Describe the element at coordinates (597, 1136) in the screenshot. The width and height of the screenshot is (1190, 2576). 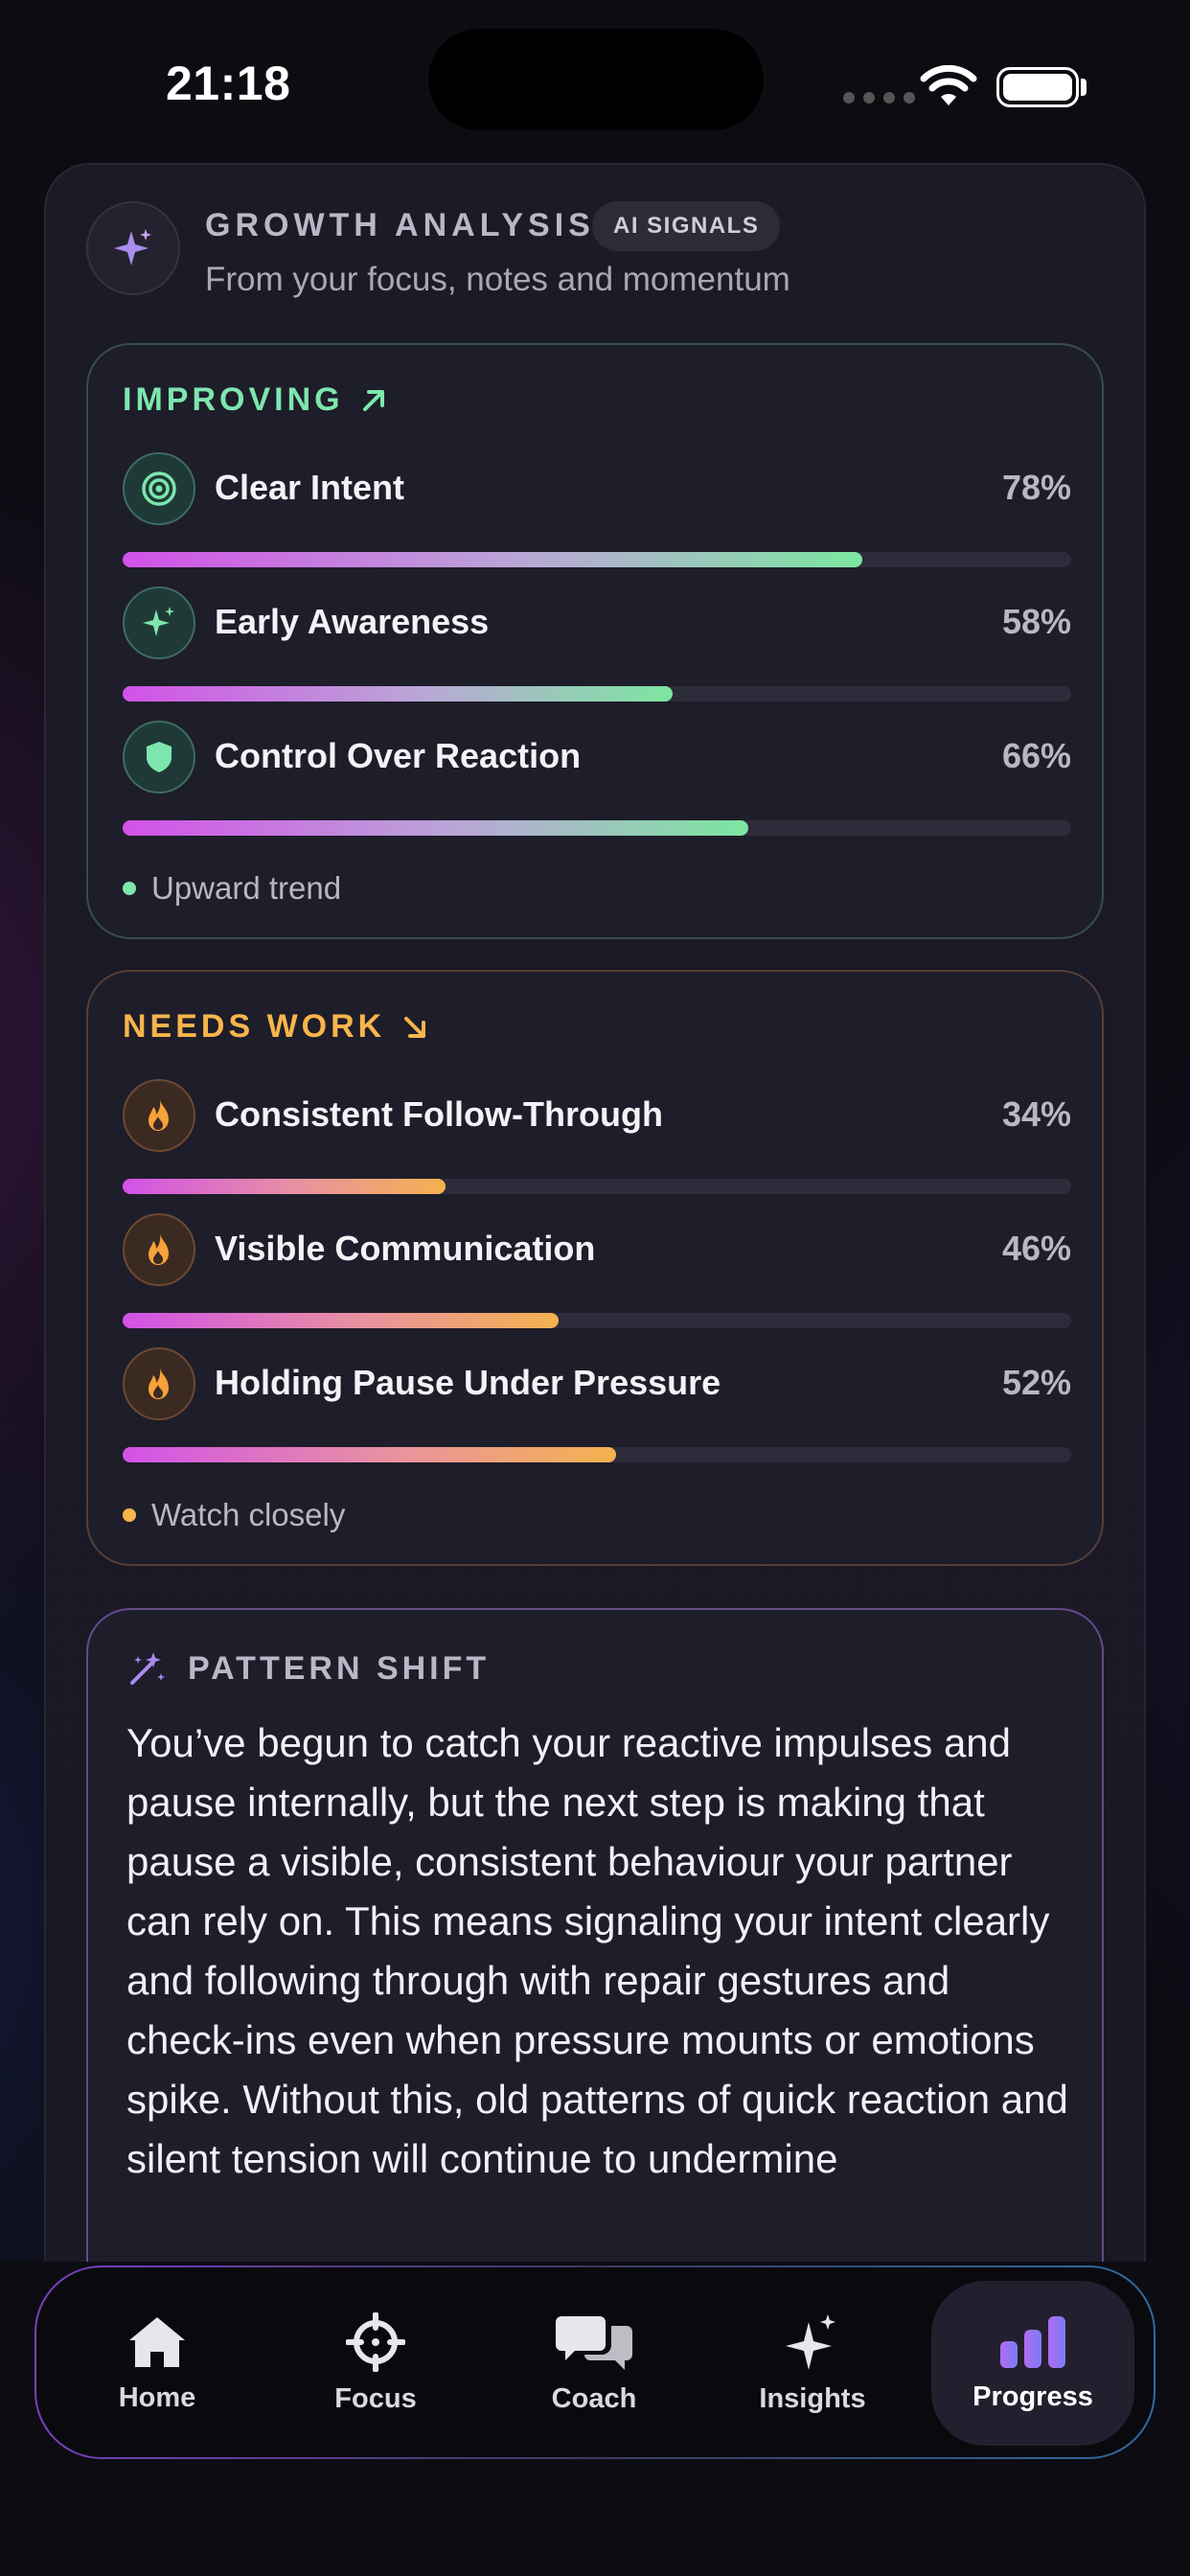
I see `metric-row: Consistent Follow-Through 34%` at that location.